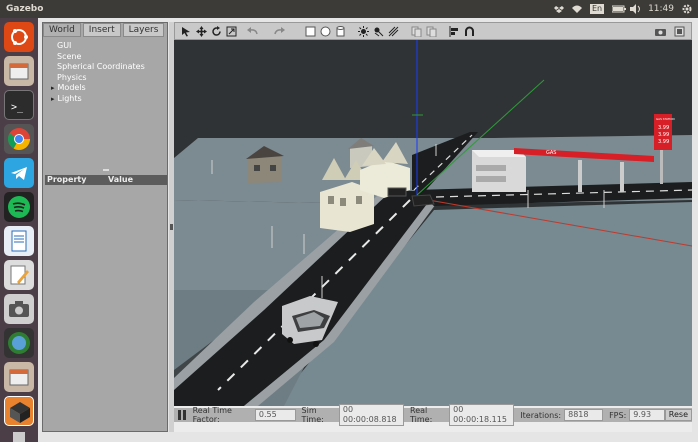 This screenshot has height=442, width=698. Describe the element at coordinates (663, 142) in the screenshot. I see `price-3: 3.99` at that location.